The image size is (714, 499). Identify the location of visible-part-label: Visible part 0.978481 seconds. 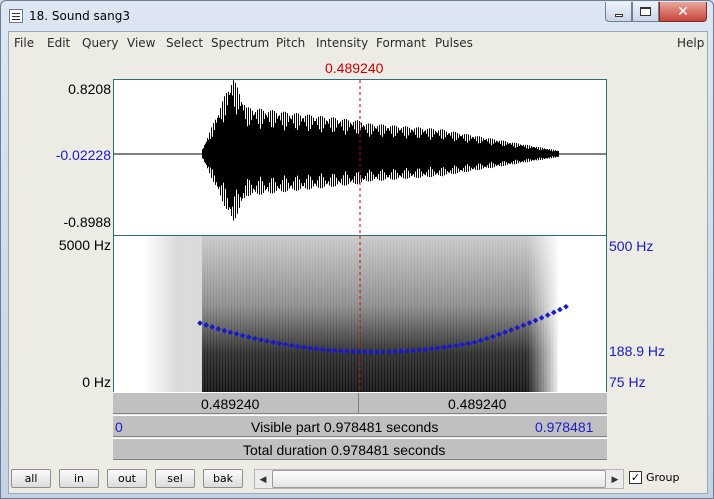
(345, 427).